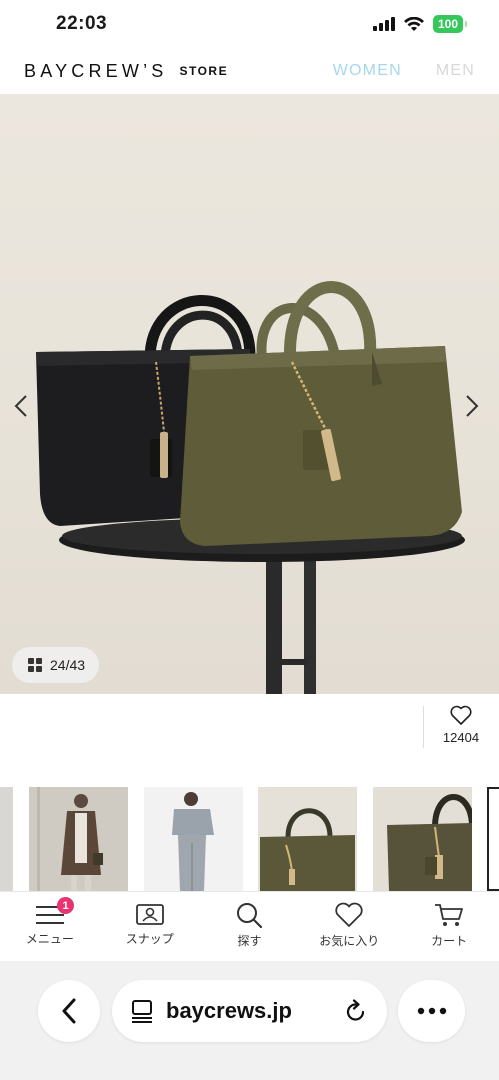 The height and width of the screenshot is (1080, 499). I want to click on tab-search: 探す, so click(250, 926).